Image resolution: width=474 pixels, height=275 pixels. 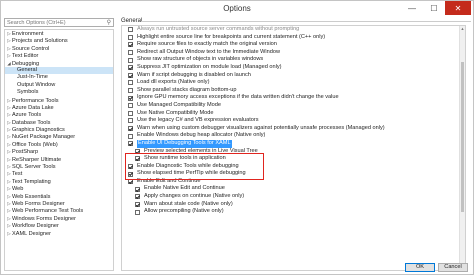 What do you see at coordinates (306, 21) in the screenshot?
I see `group-divider` at bounding box center [306, 21].